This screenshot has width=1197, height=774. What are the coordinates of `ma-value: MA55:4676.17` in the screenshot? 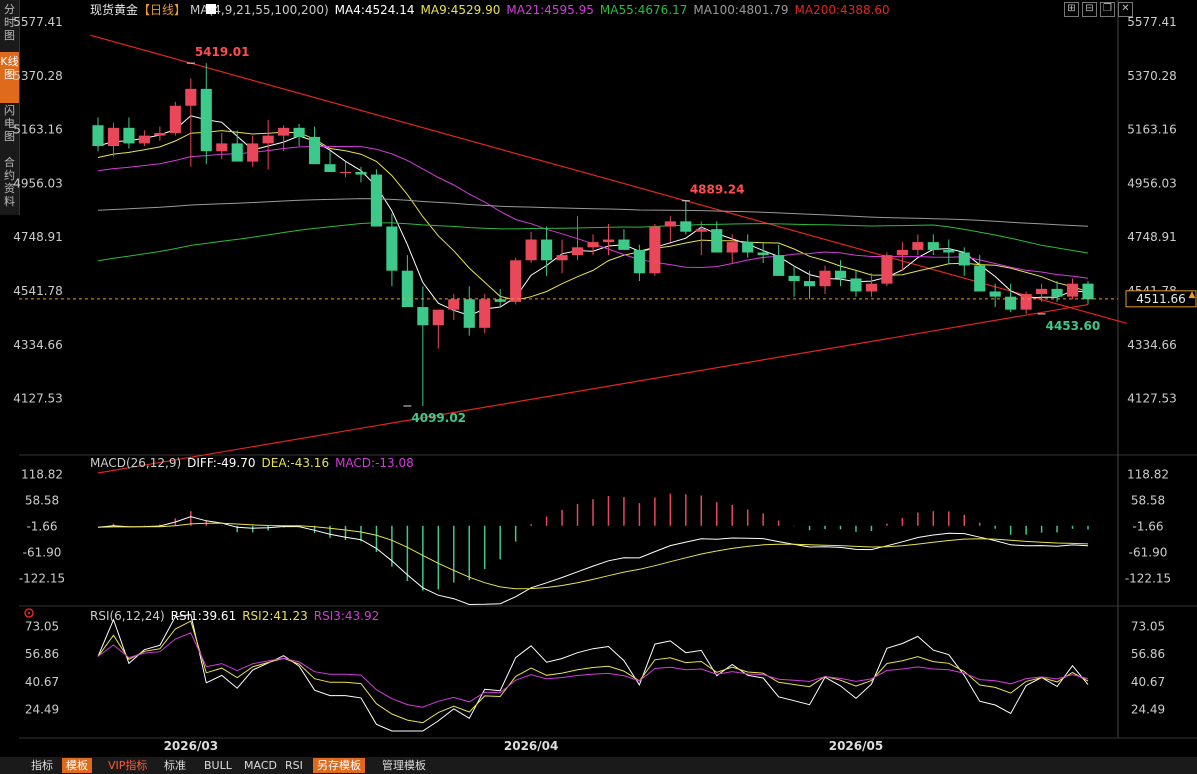 It's located at (644, 10).